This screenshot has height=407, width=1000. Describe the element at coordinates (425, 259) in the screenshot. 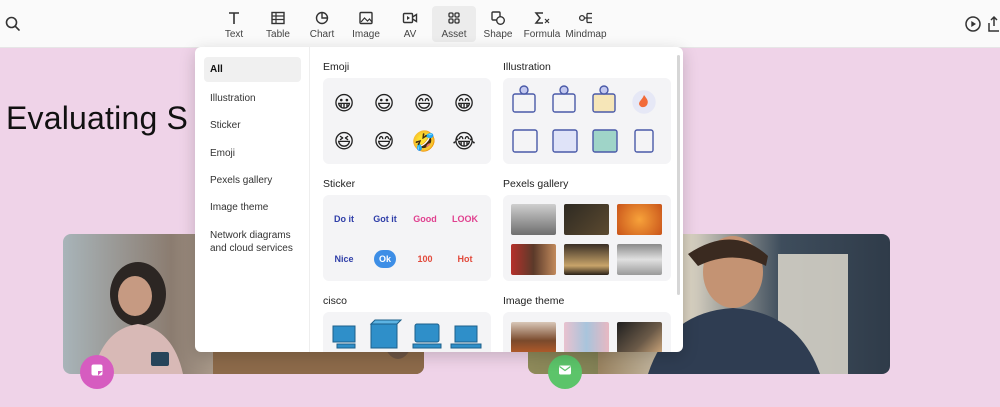

I see `sticker-item: 100` at that location.